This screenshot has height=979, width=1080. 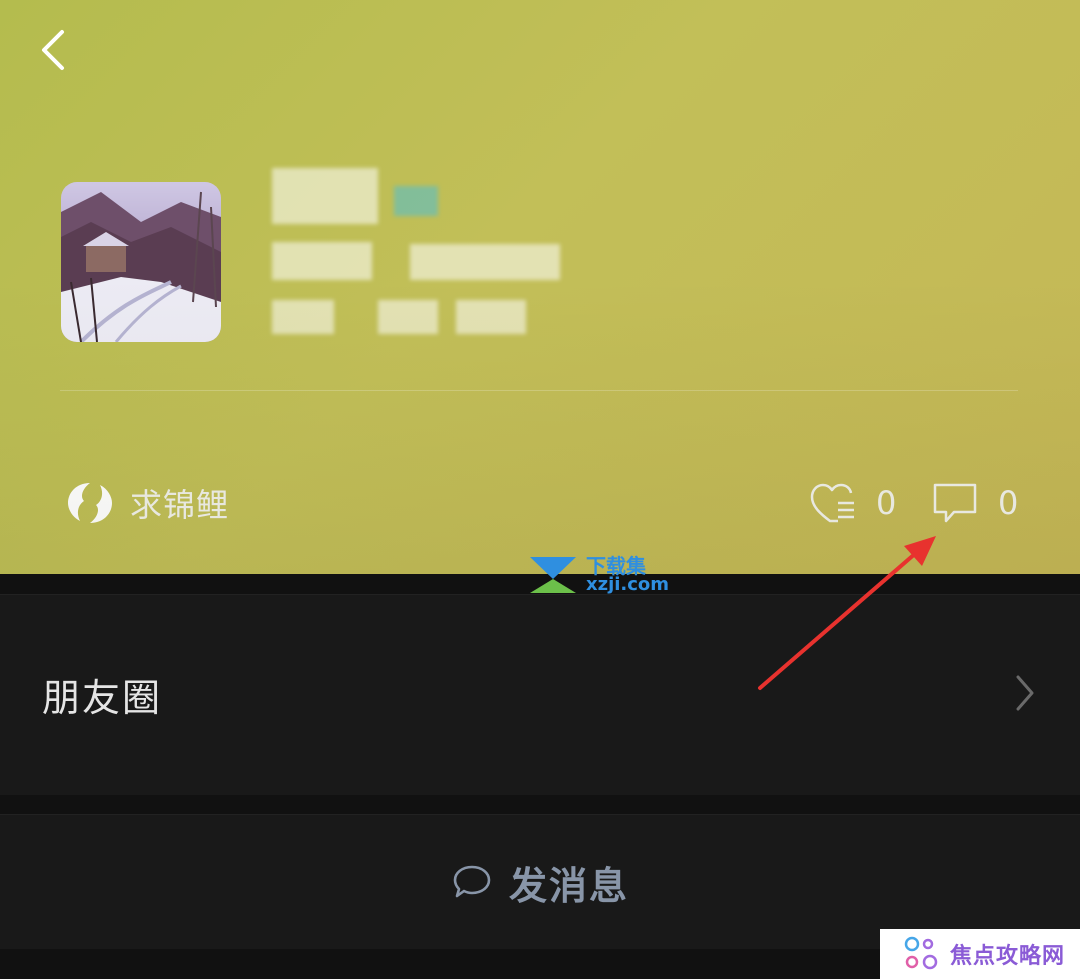 I want to click on comments-count: 0, so click(x=1008, y=503).